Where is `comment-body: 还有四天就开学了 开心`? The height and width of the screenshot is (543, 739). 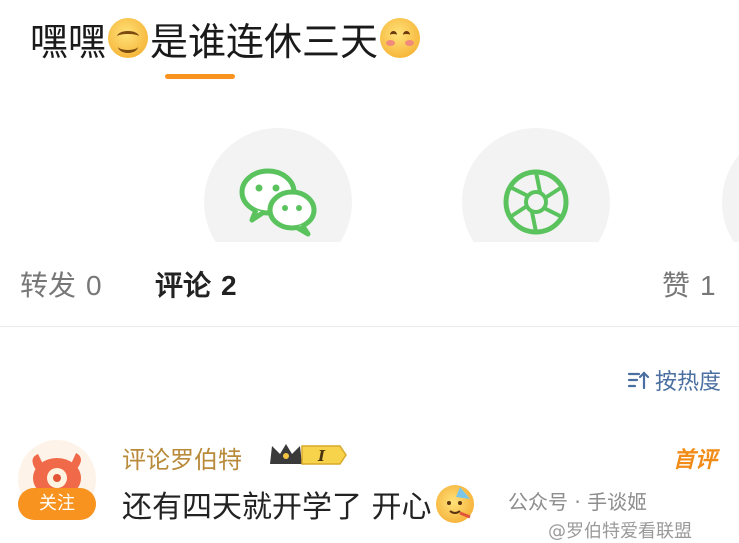
comment-body: 还有四天就开学了 开心 is located at coordinates (277, 507).